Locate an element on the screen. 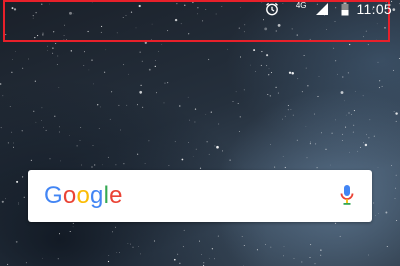 The image size is (400, 266). logo-letter: g is located at coordinates (97, 195).